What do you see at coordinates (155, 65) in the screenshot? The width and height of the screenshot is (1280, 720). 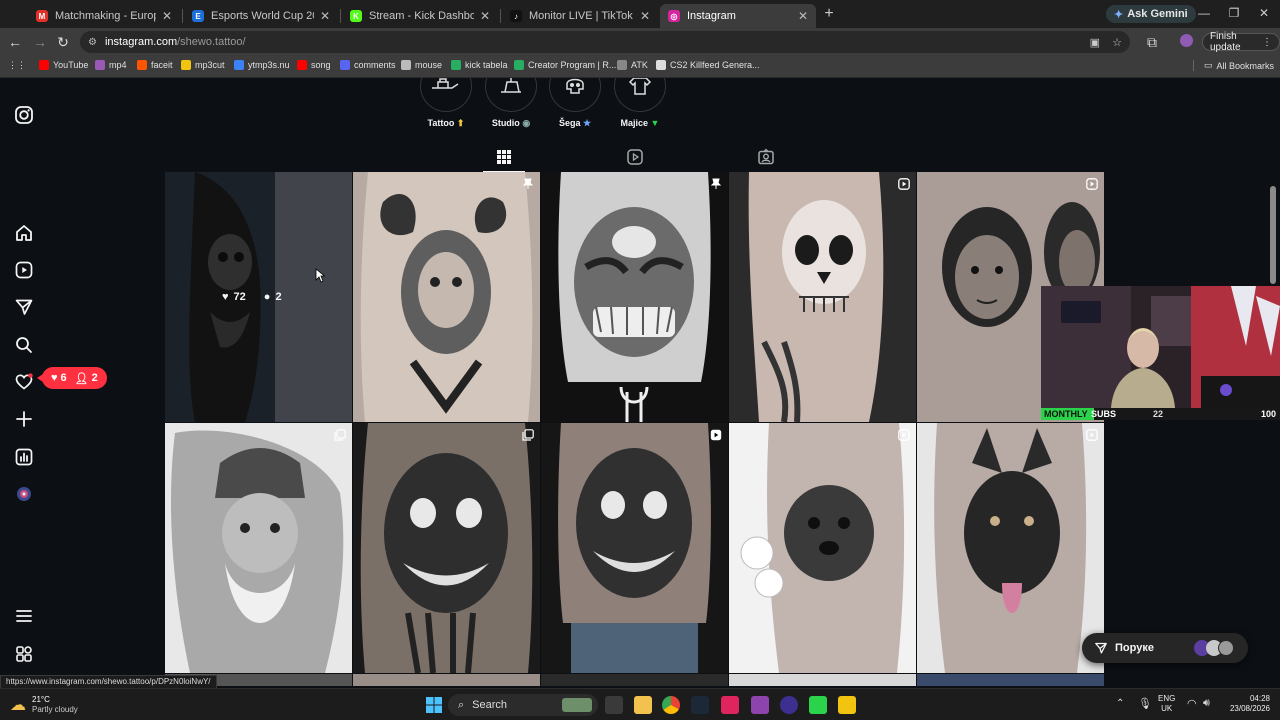 I see `bookmark-faceit: faceit` at bounding box center [155, 65].